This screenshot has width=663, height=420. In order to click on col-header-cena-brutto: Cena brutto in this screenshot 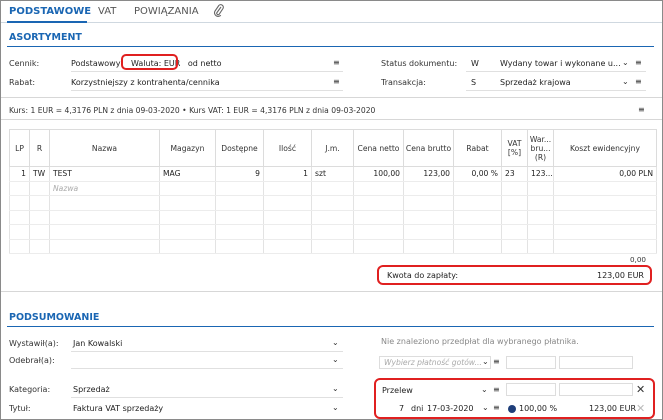, I will do `click(428, 148)`.